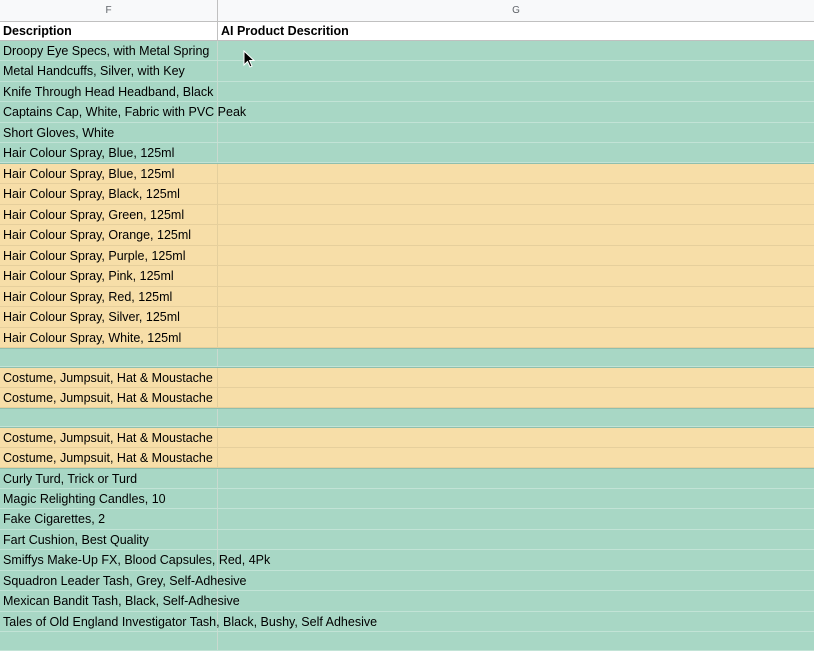 This screenshot has height=651, width=814. Describe the element at coordinates (109, 71) in the screenshot. I see `cell-description: Metal Handcuffs, Silver, with Key` at that location.